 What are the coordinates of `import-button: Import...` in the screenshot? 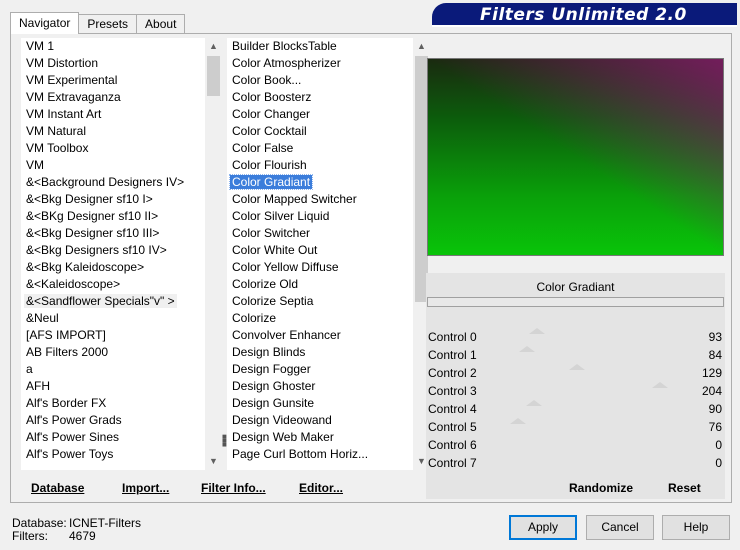 It's located at (145, 488).